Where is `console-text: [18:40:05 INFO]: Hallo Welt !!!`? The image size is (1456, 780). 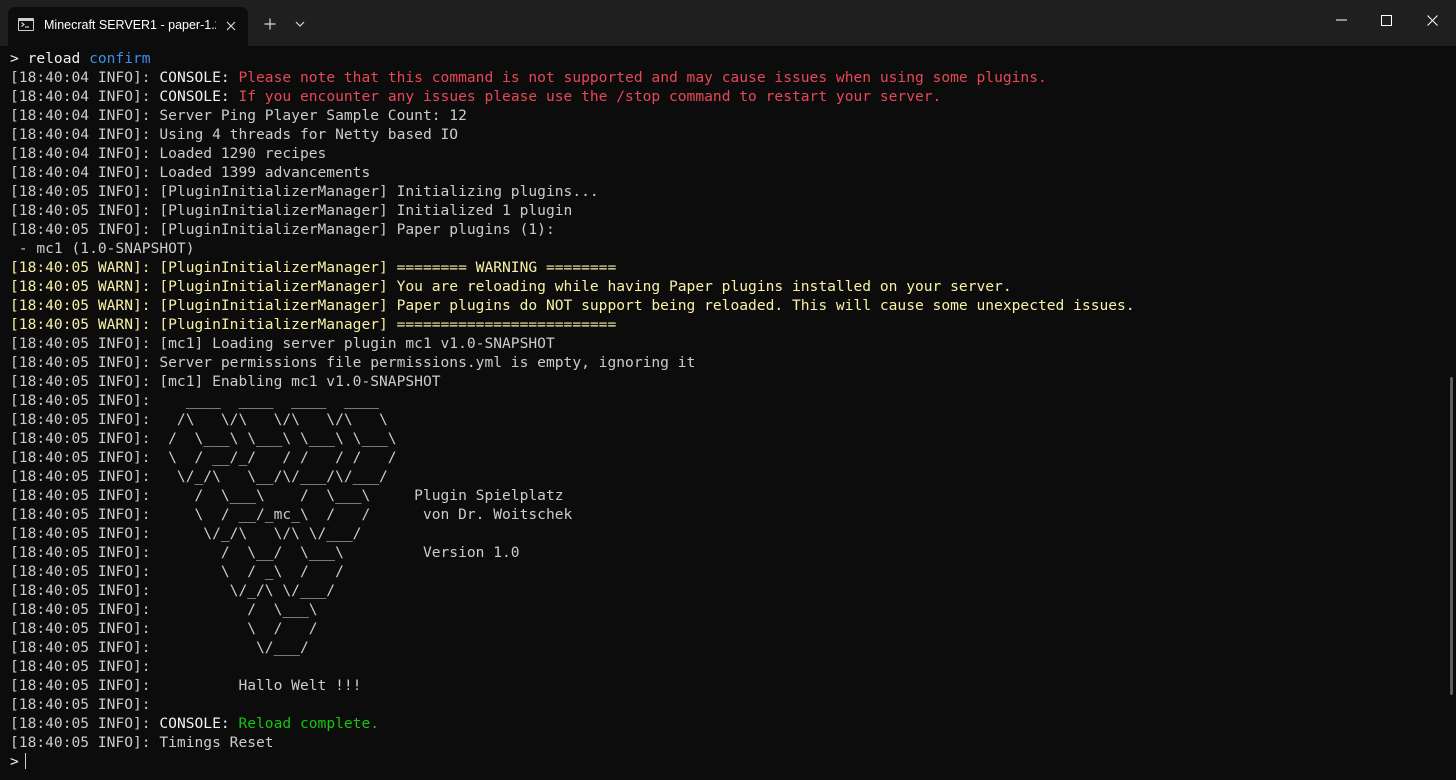 console-text: [18:40:05 INFO]: Hallo Welt !!! is located at coordinates (186, 685).